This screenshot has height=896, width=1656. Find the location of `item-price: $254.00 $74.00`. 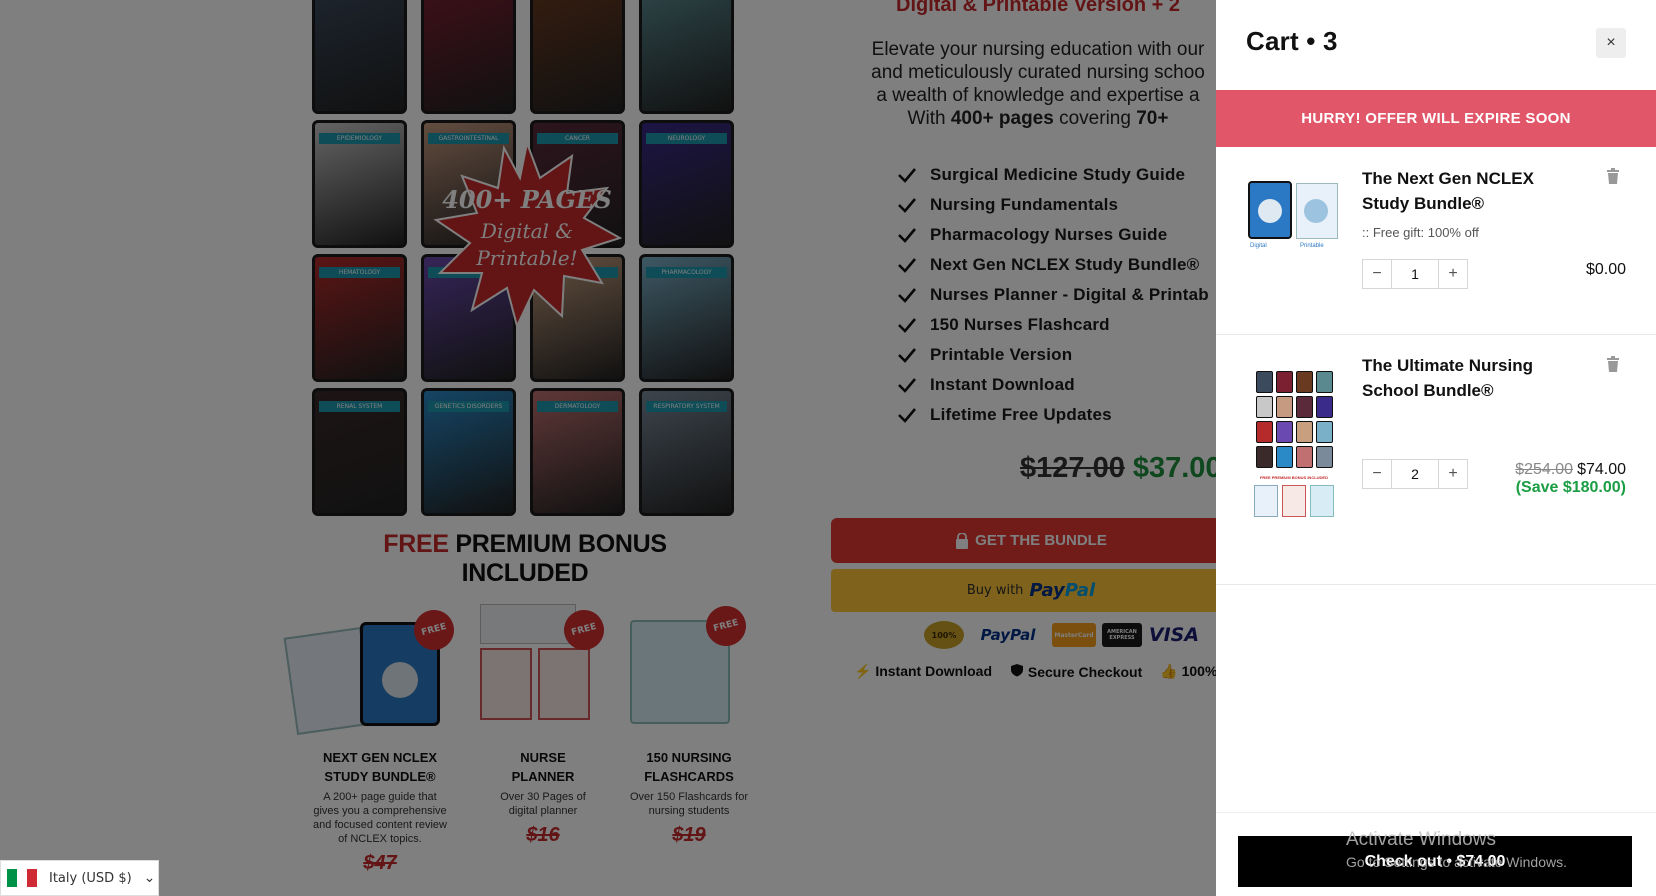

item-price: $254.00 $74.00 is located at coordinates (1570, 470).